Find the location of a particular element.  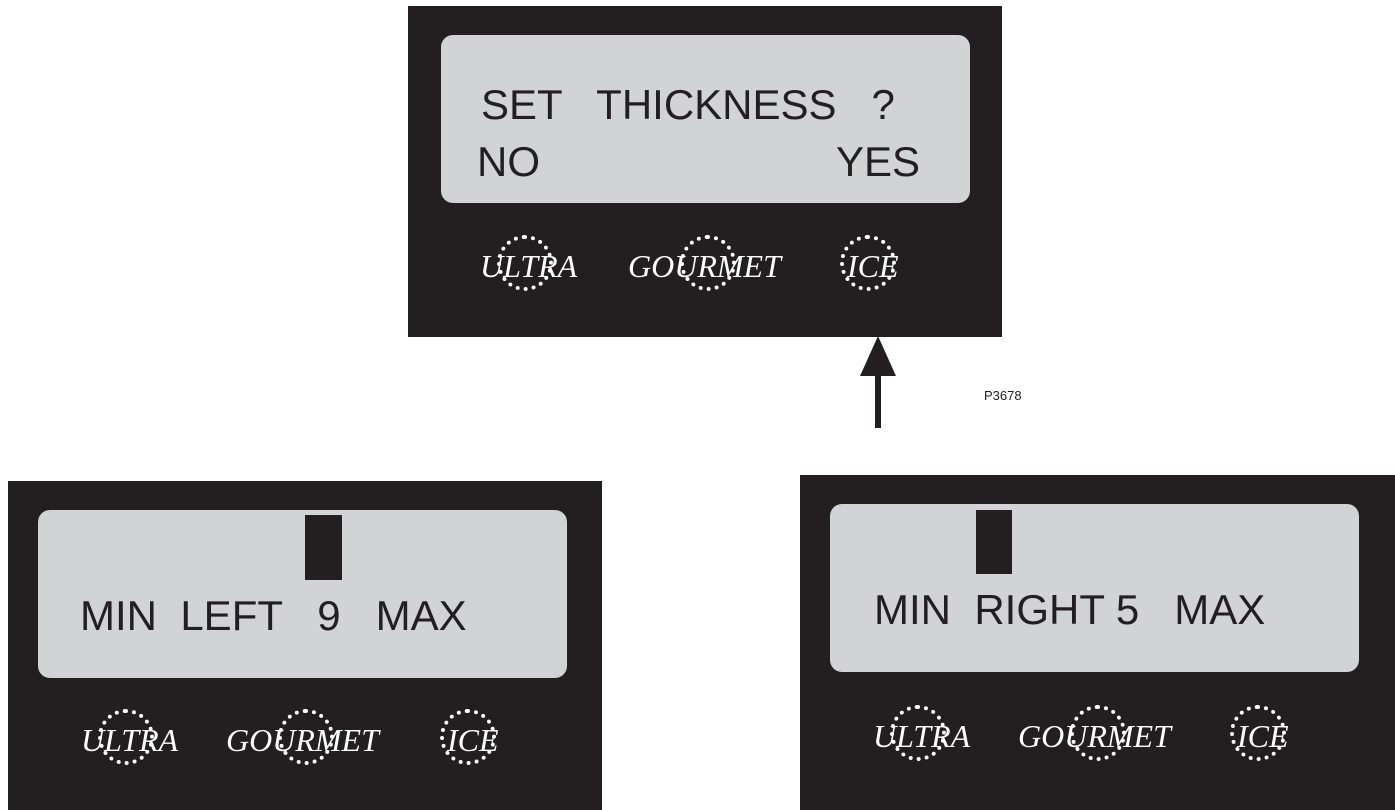

figure-code: P3678 is located at coordinates (1003, 395).